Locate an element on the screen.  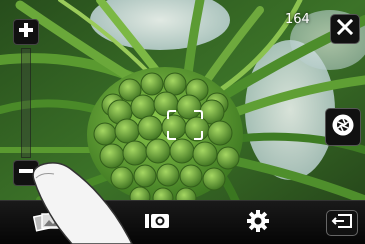
close-icon is located at coordinates (345, 29).